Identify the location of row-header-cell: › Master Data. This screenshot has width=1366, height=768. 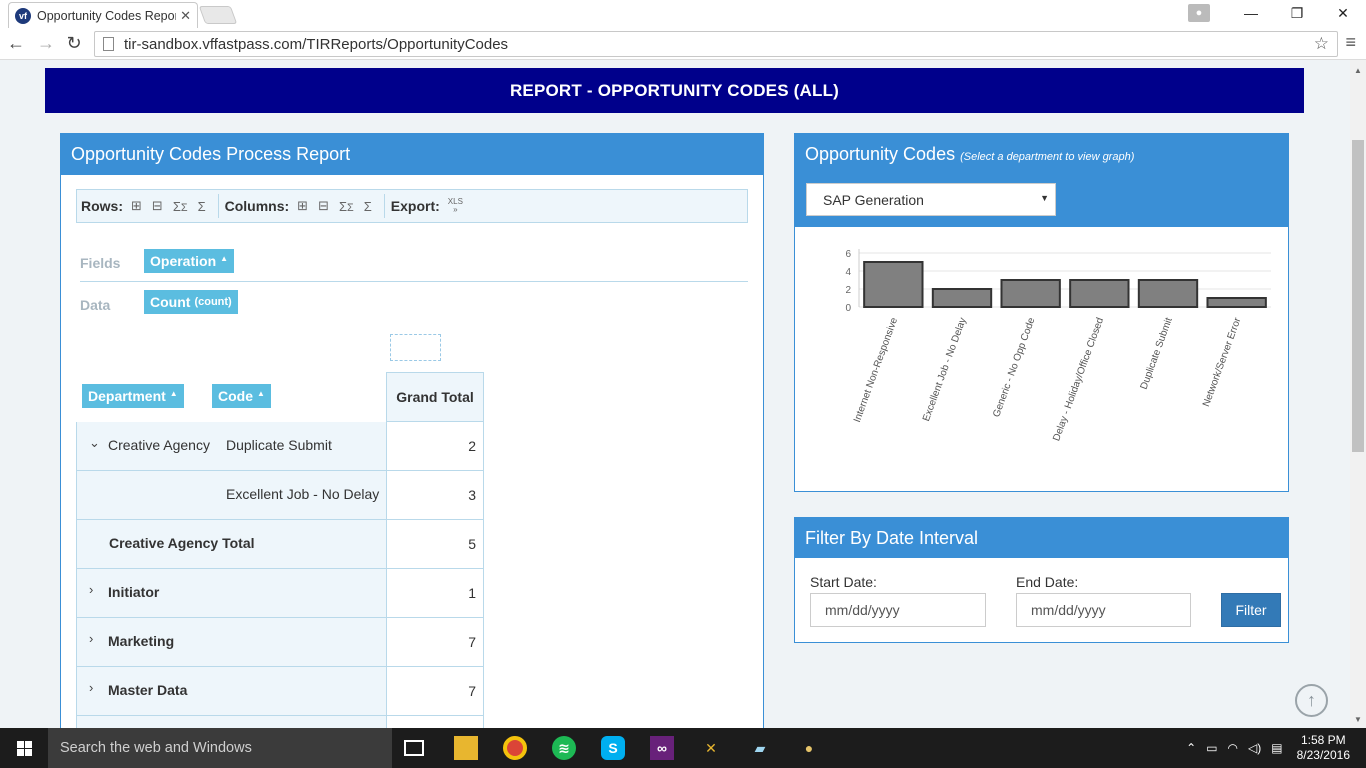
(231, 691).